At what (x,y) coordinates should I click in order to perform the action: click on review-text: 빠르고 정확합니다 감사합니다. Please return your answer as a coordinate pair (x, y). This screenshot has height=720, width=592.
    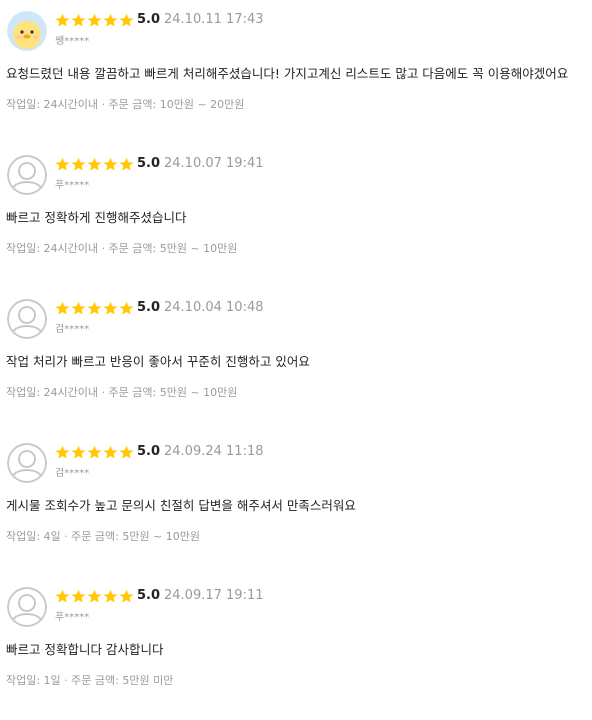
    Looking at the image, I should click on (85, 649).